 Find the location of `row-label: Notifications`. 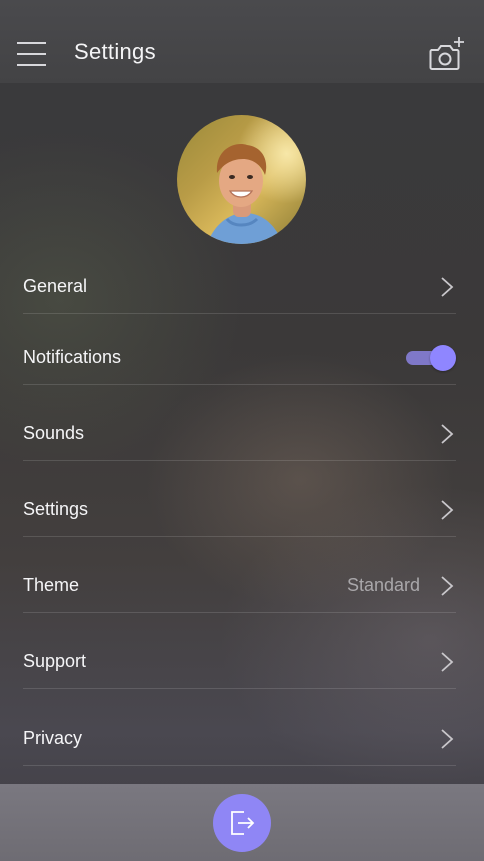

row-label: Notifications is located at coordinates (72, 357).